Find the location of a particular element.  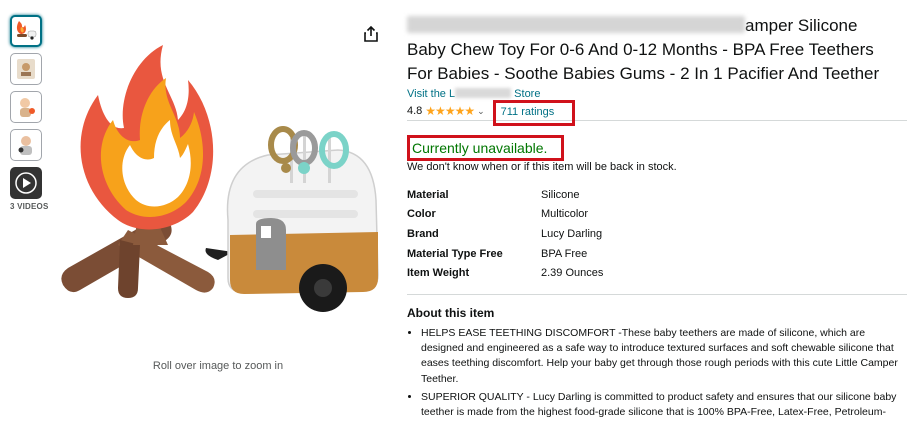

ratings-count-link: 711 ratings is located at coordinates (528, 112).